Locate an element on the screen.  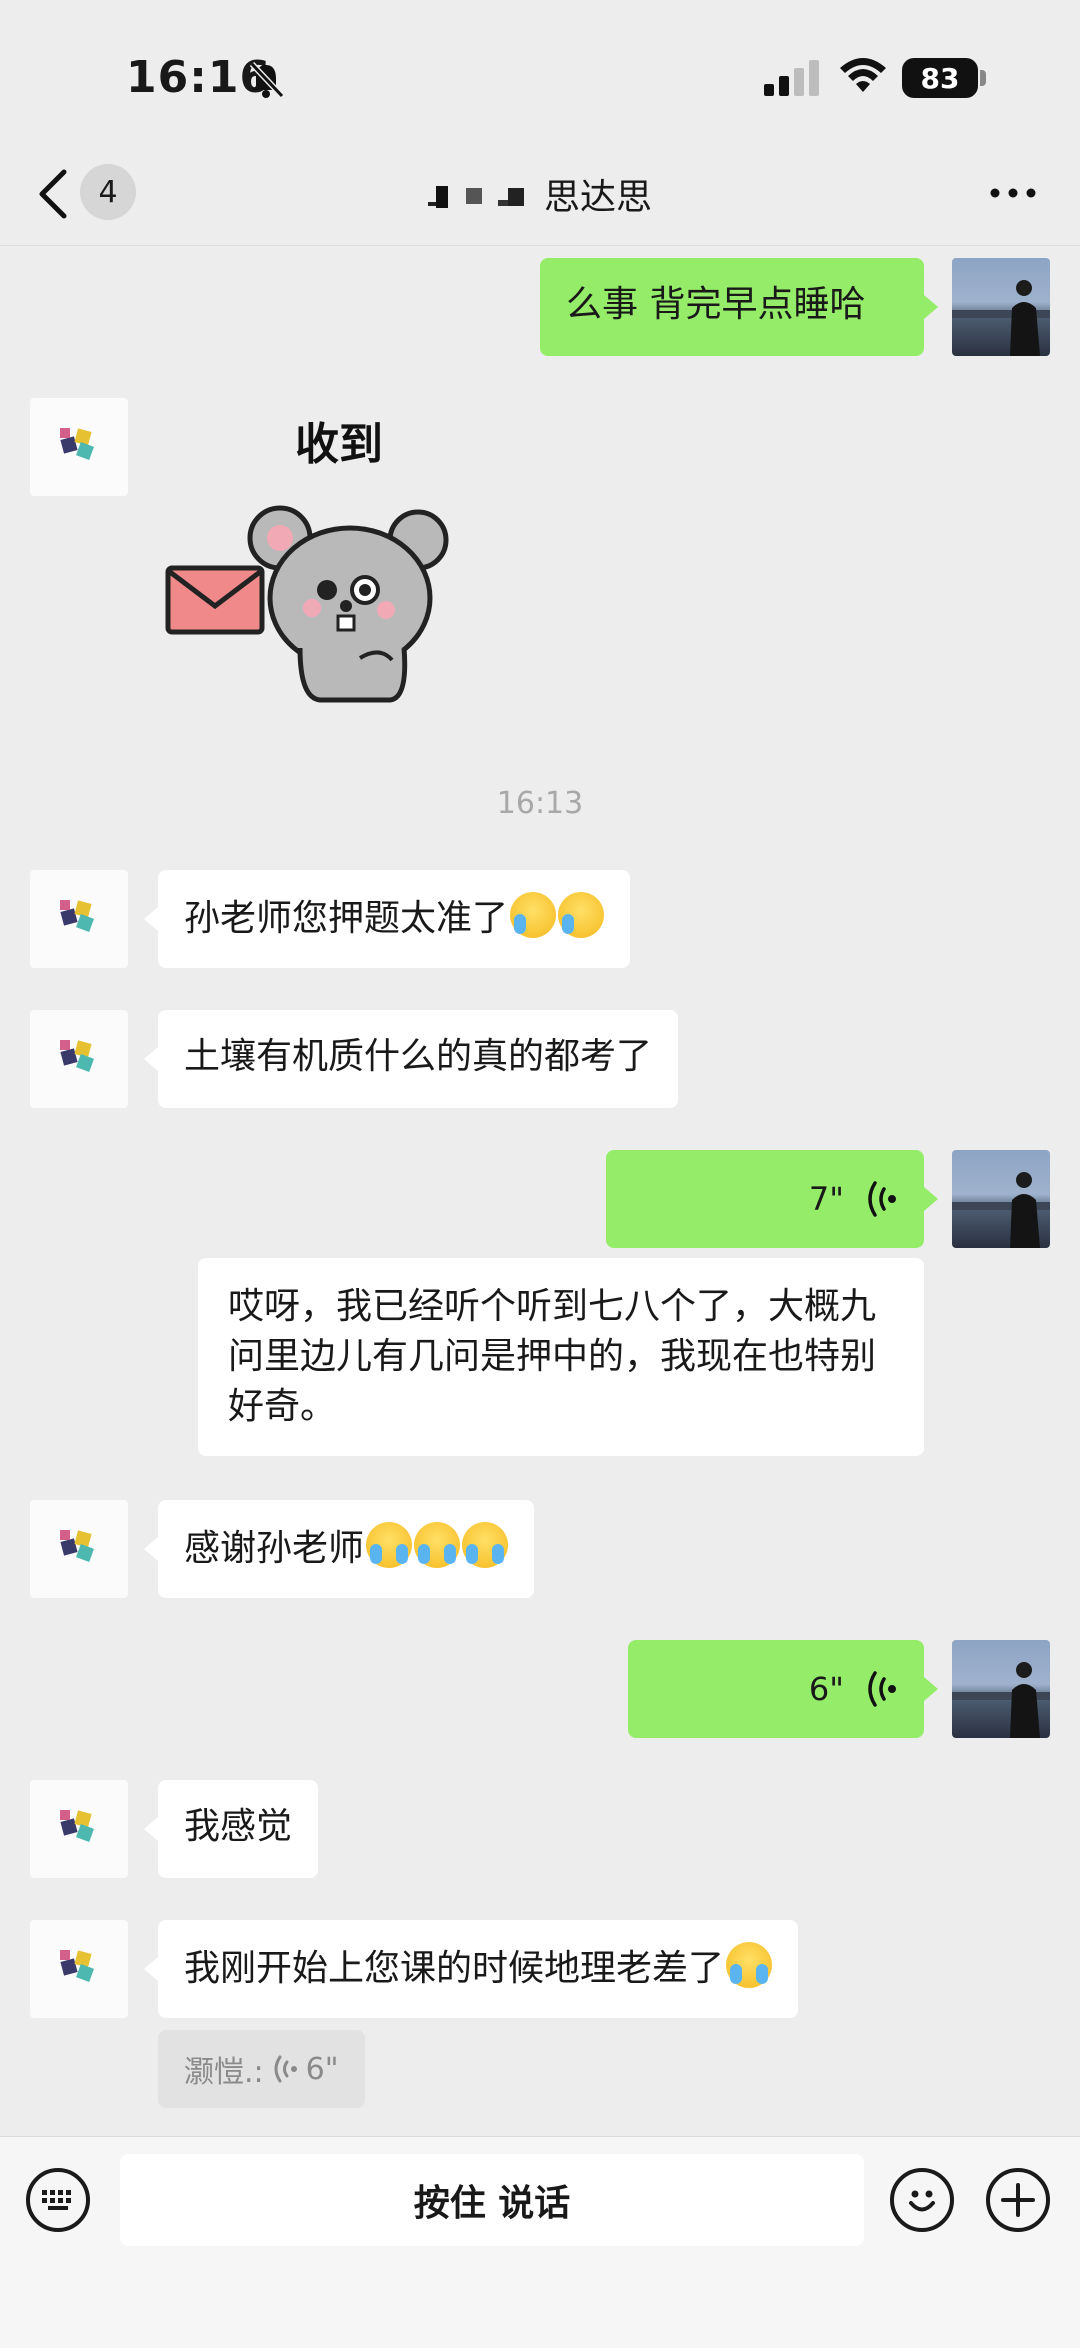
plus-glyph is located at coordinates (1018, 2200).